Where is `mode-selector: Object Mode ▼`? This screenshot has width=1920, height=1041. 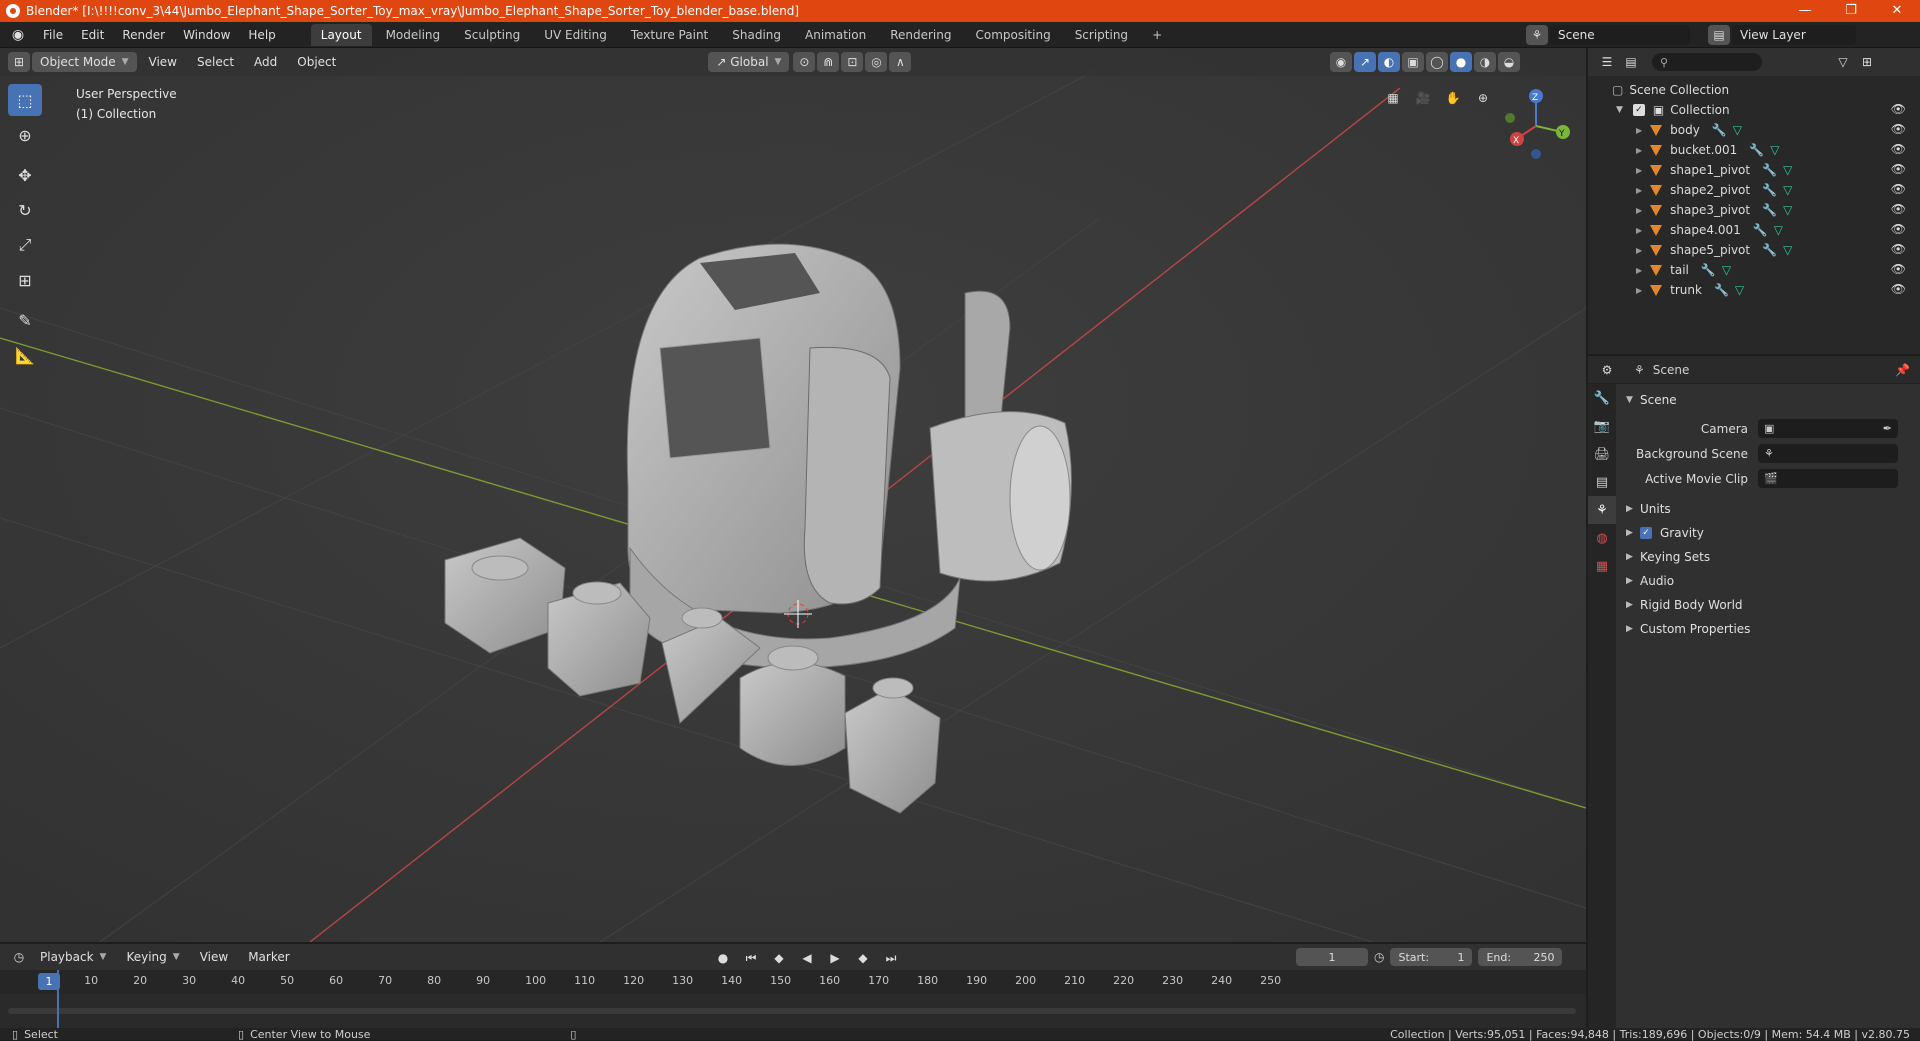 mode-selector: Object Mode ▼ is located at coordinates (84, 62).